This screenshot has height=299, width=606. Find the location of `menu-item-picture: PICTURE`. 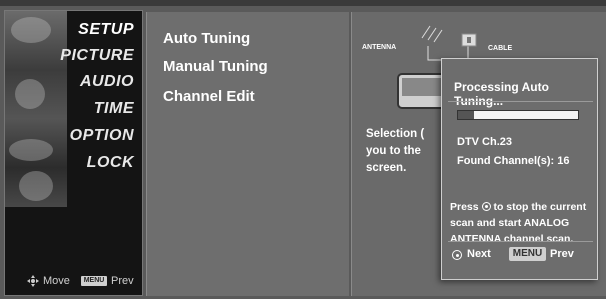

menu-item-picture: PICTURE is located at coordinates (97, 60).